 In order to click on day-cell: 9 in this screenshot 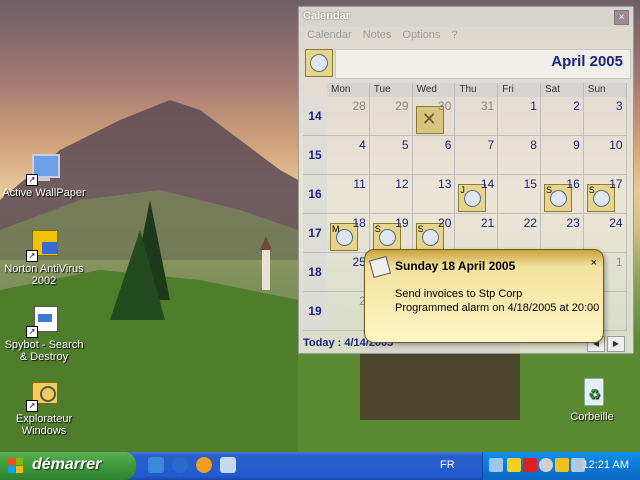, I will do `click(562, 155)`.